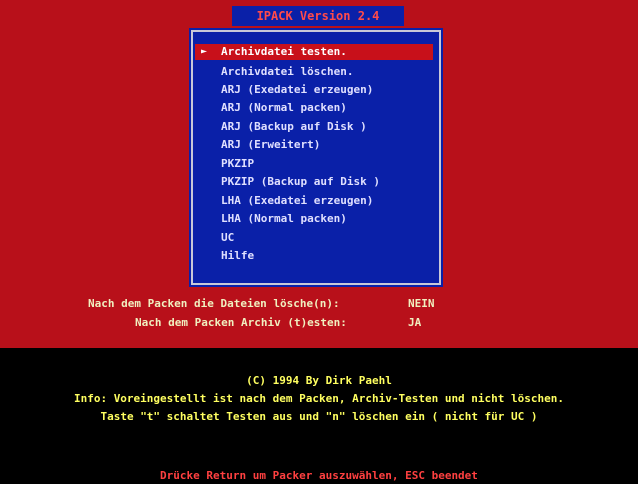 This screenshot has height=484, width=638. What do you see at coordinates (227, 238) in the screenshot?
I see `menu-item-uc: UC` at bounding box center [227, 238].